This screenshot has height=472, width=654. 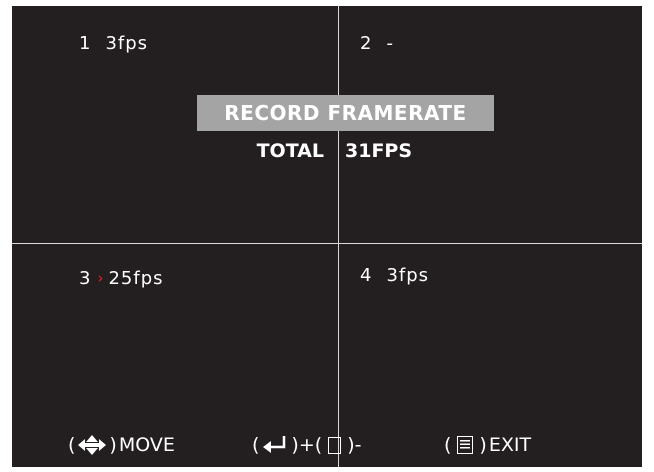 I want to click on enter-arrow-icon, so click(x=275, y=445).